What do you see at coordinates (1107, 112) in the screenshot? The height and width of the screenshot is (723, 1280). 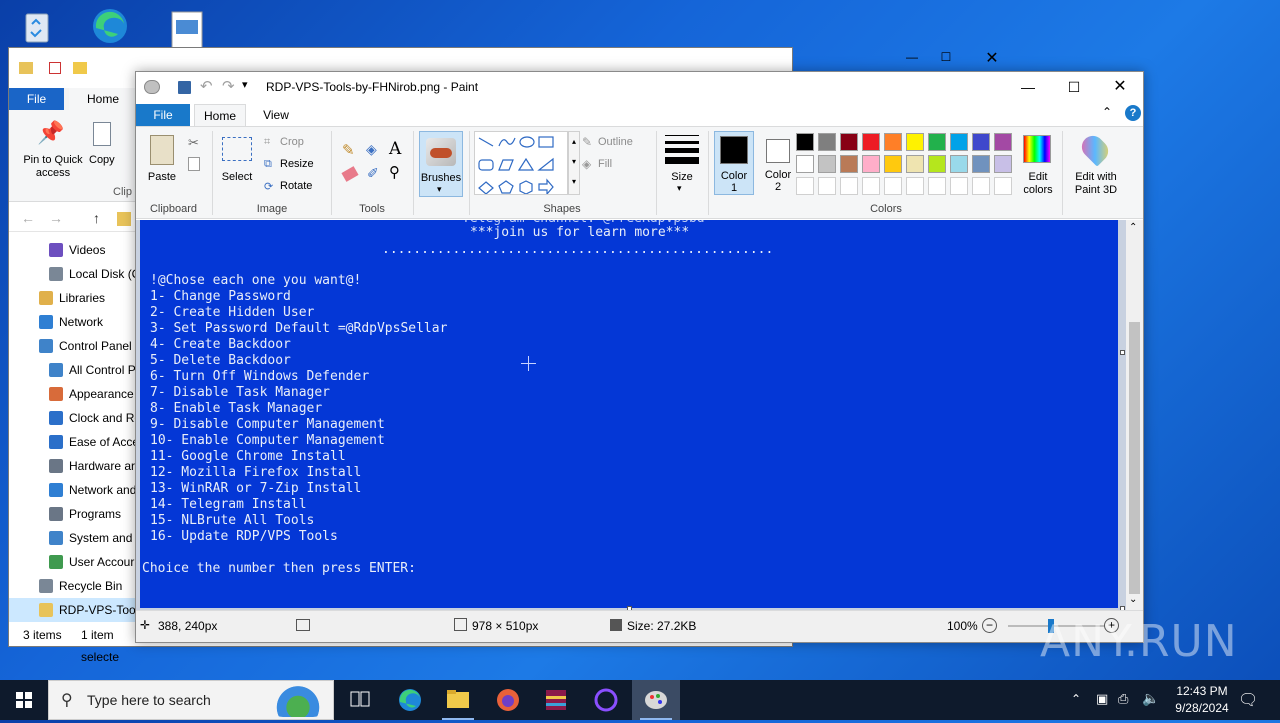 I see `collapse-ribbon-icon: ⌃` at bounding box center [1107, 112].